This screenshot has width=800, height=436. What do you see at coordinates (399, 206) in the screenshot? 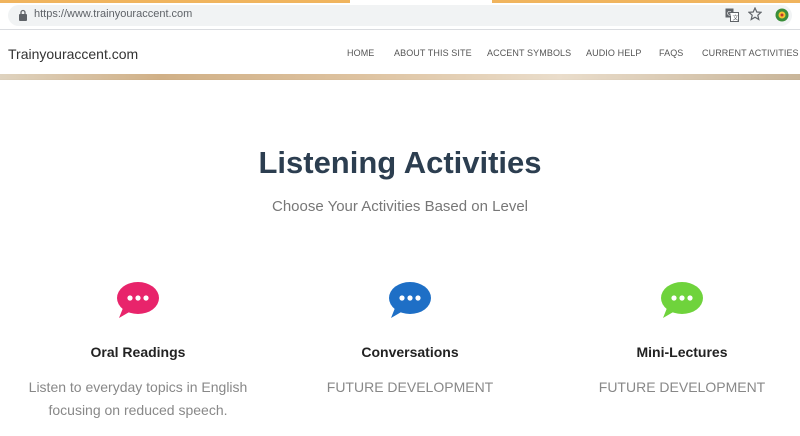
I see `page-subtitle: Choose Your Activities Based on Level` at bounding box center [399, 206].